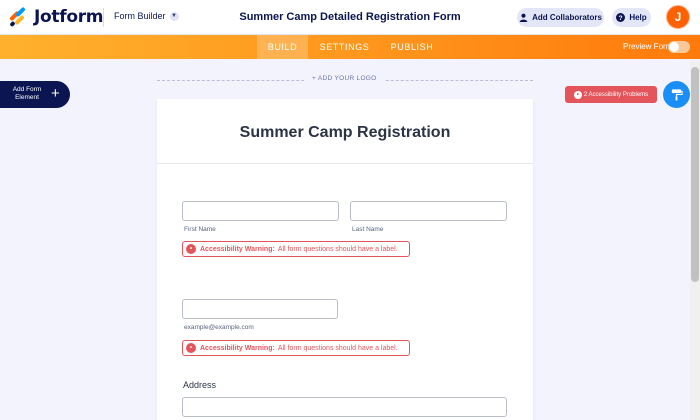  Describe the element at coordinates (260, 309) in the screenshot. I see `email-input` at that location.